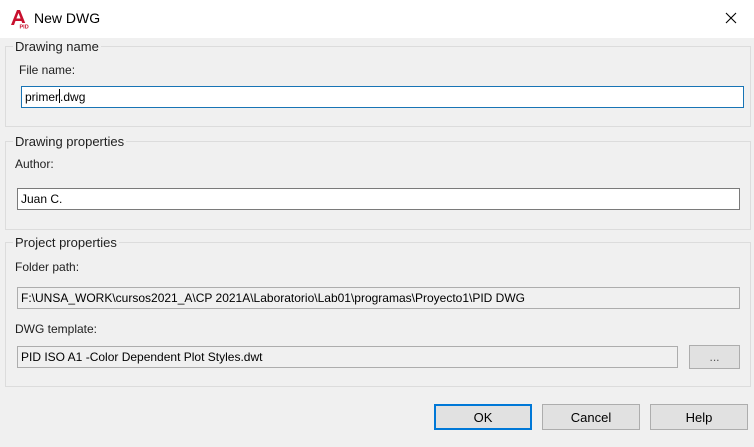 Image resolution: width=754 pixels, height=447 pixels. What do you see at coordinates (47, 267) in the screenshot?
I see `folder-path-label: Folder path:` at bounding box center [47, 267].